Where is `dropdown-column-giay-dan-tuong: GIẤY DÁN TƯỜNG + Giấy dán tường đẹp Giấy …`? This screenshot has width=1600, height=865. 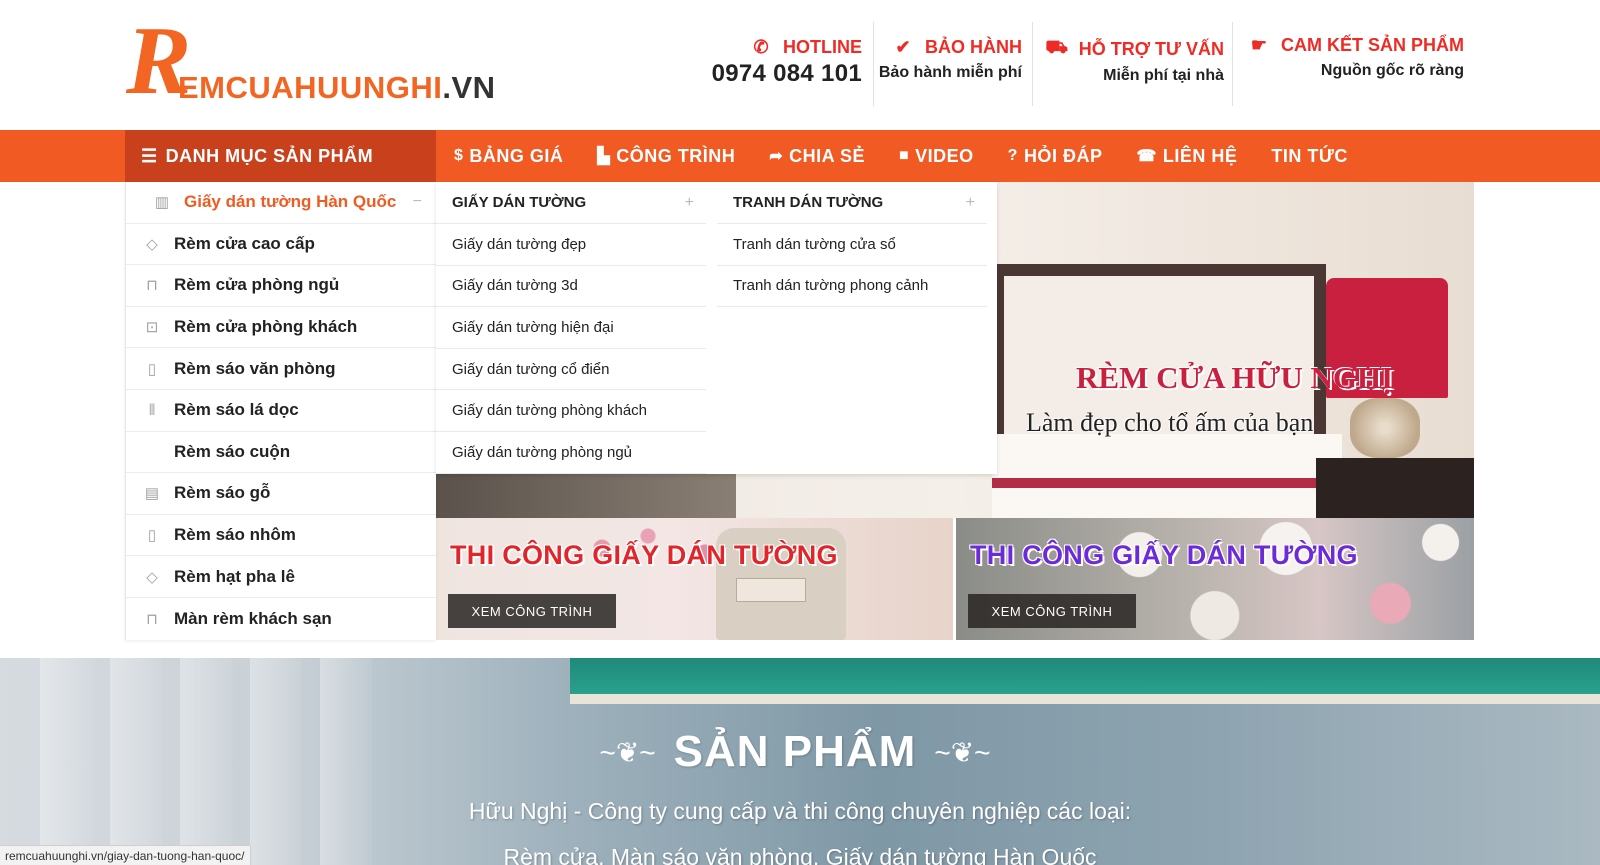
dropdown-column-giay-dan-tuong: GIẤY DÁN TƯỜNG + Giấy dán tường đẹp Giấy … is located at coordinates (571, 328).